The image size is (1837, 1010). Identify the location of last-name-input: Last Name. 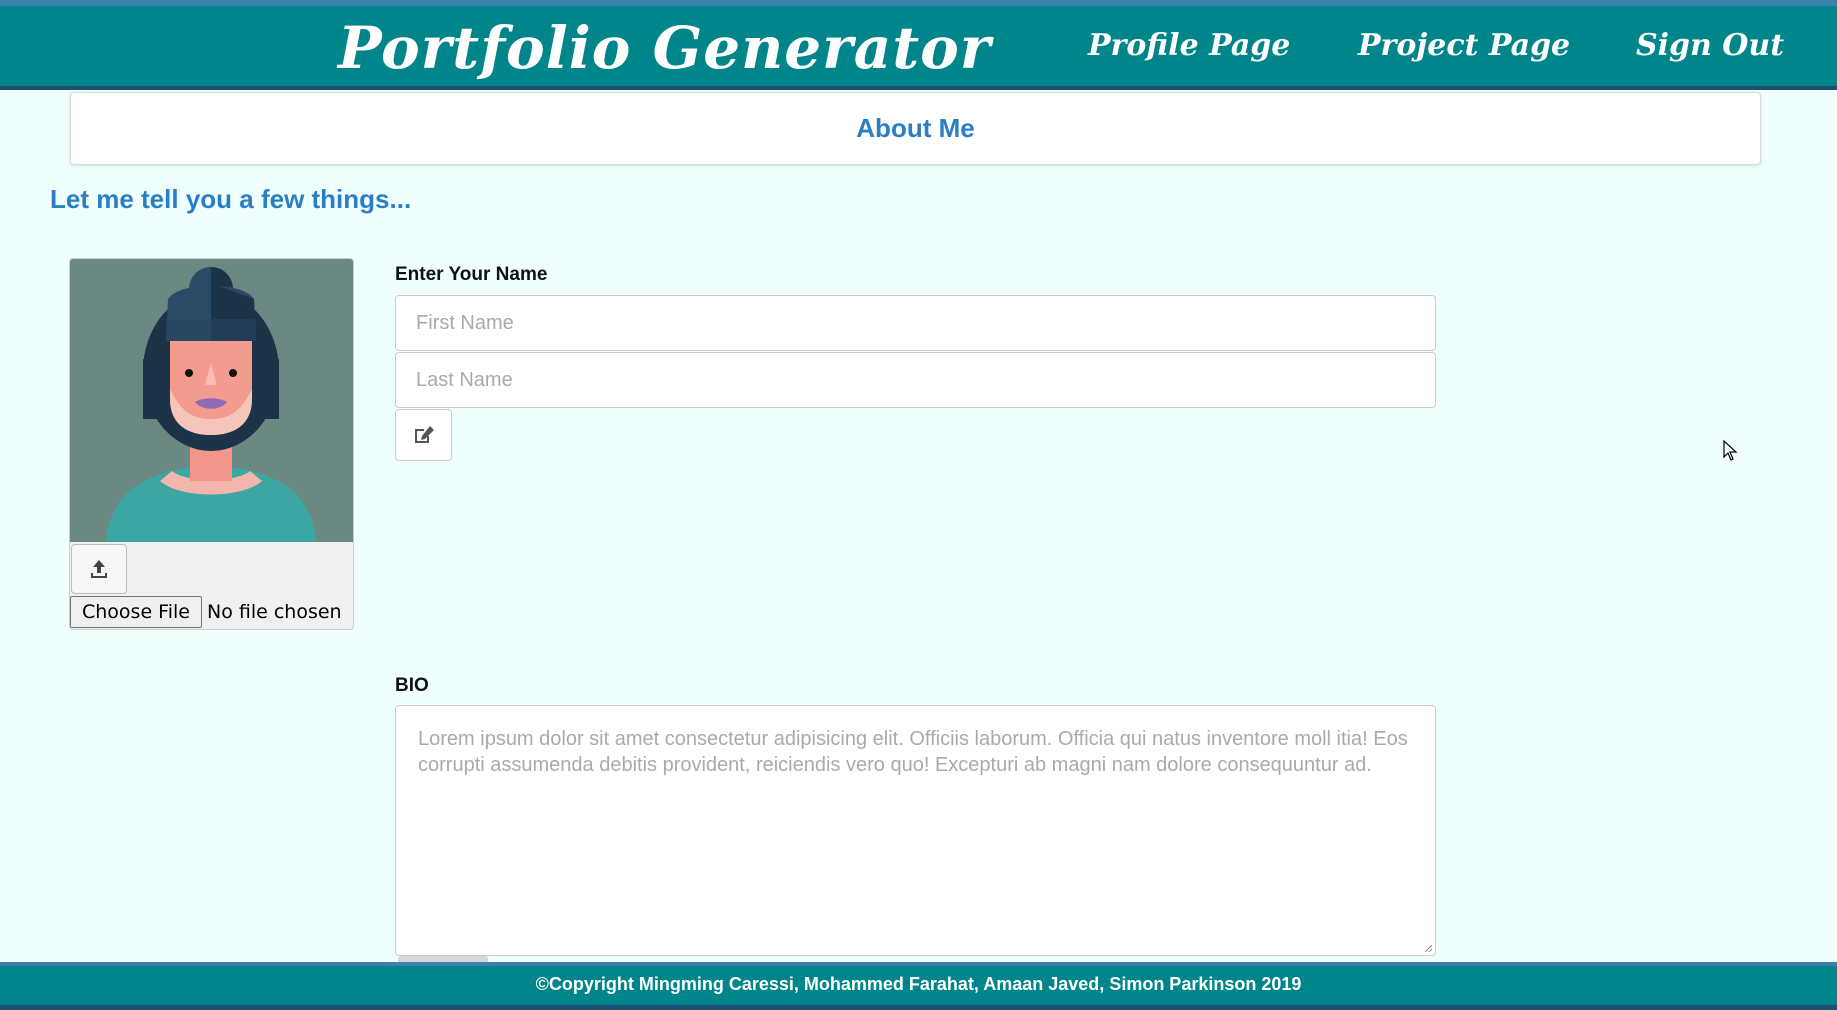
(915, 380).